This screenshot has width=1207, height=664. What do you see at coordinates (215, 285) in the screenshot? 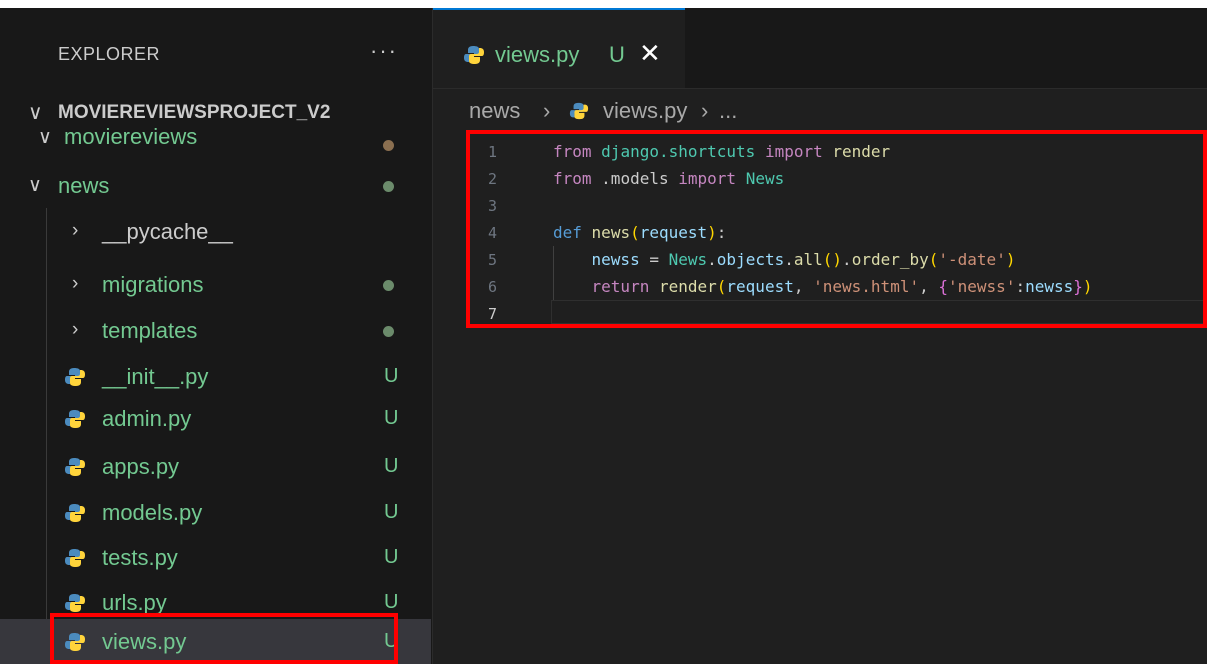
I see `tree-folder-migrations: › migrations` at bounding box center [215, 285].